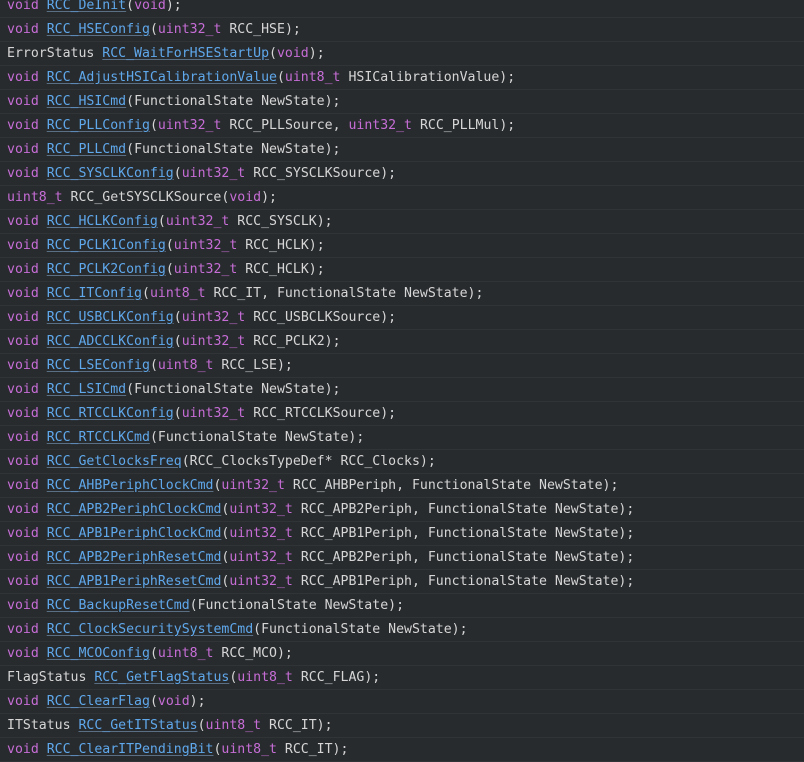 The image size is (804, 762). Describe the element at coordinates (86, 389) in the screenshot. I see `function-name-token: RCC_LSICmd` at that location.